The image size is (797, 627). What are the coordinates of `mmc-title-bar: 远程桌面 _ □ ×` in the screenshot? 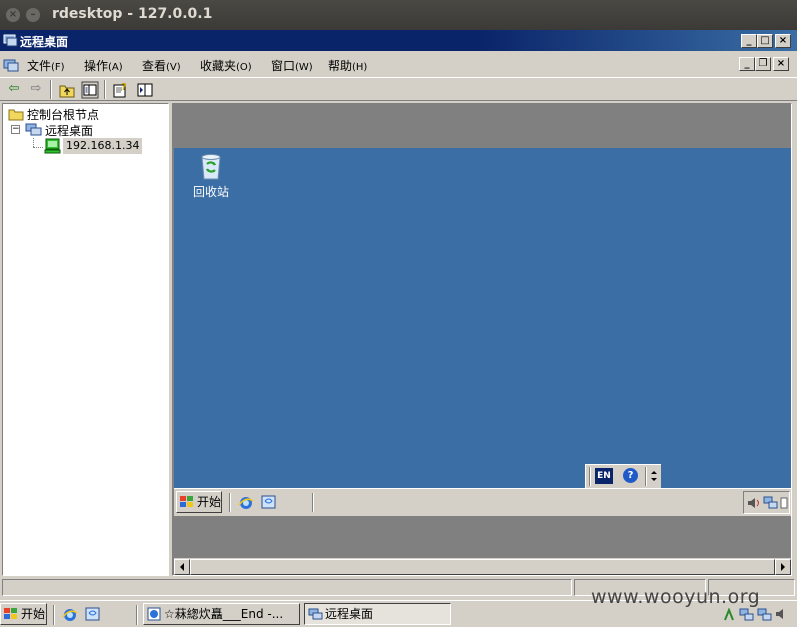 It's located at (398, 40).